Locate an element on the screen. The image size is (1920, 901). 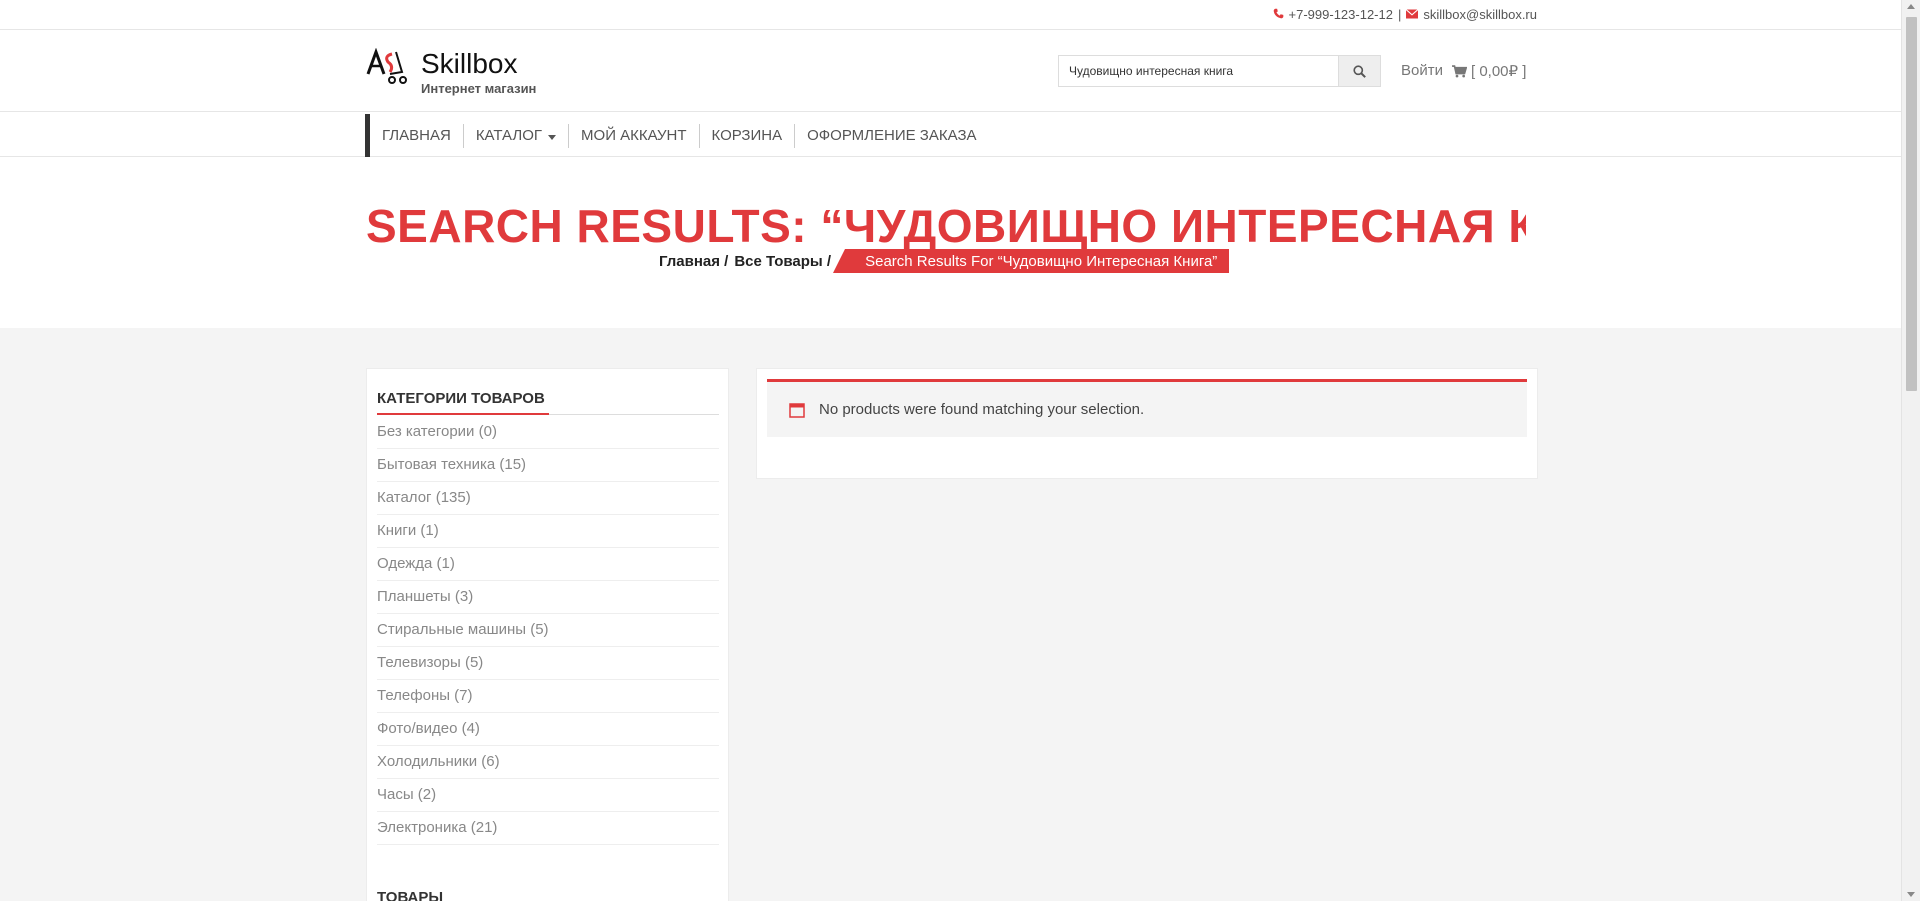
breadcrumb-all-products: Все Товары / is located at coordinates (782, 261).